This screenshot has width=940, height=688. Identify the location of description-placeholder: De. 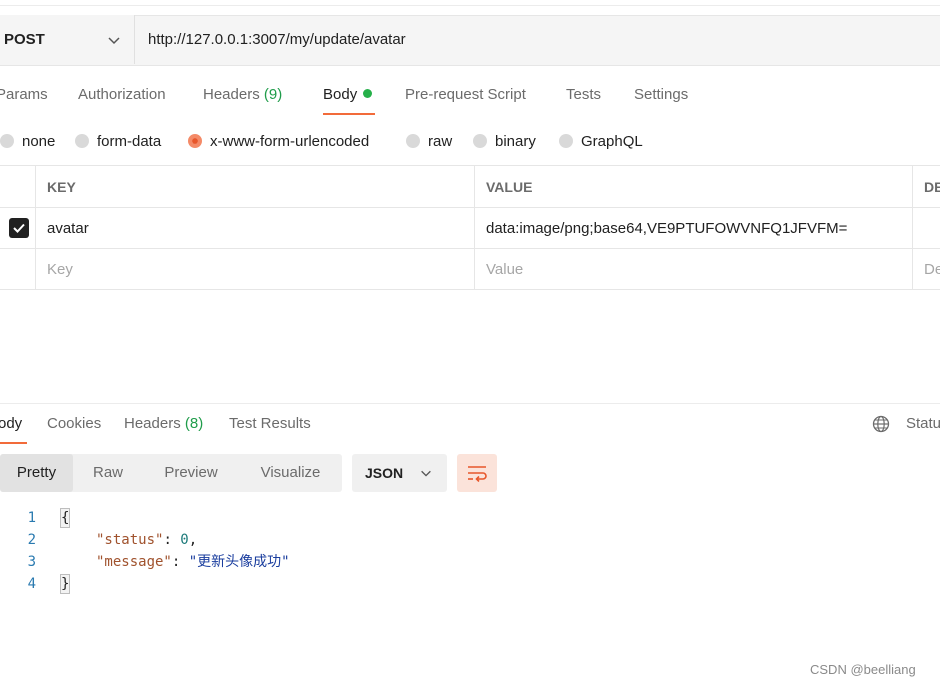
(932, 269).